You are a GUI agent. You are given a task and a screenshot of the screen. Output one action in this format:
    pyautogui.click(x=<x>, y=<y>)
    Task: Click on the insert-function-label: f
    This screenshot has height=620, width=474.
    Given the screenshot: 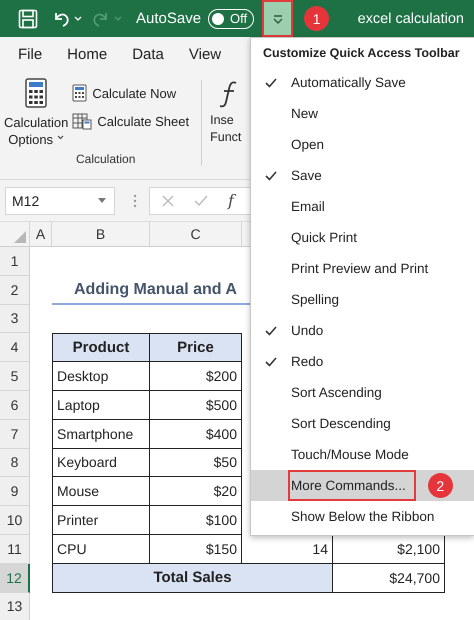 What is the action you would take?
    pyautogui.click(x=231, y=200)
    